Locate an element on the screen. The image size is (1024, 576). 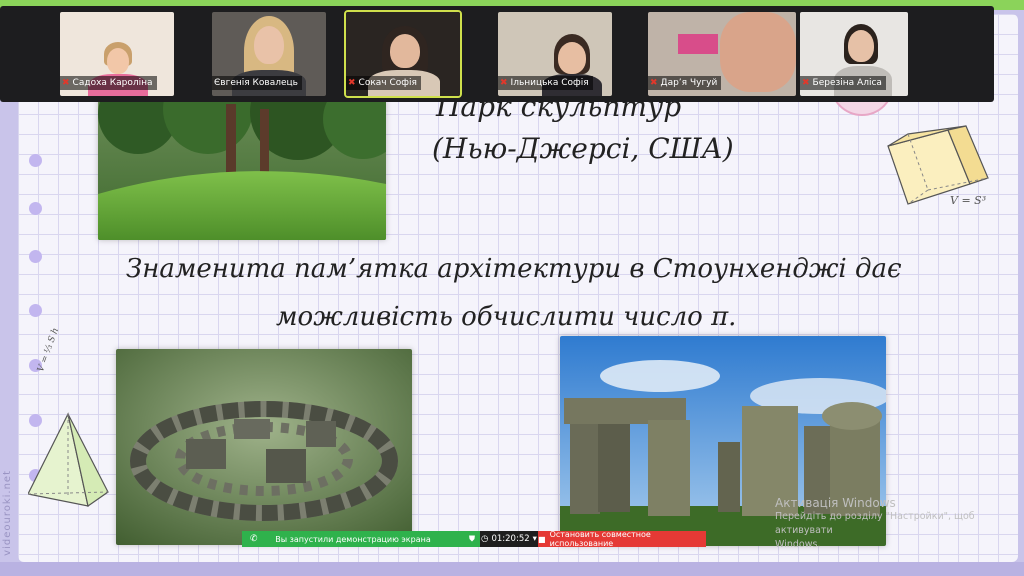
stop-square-icon: ■ is located at coordinates (542, 539).